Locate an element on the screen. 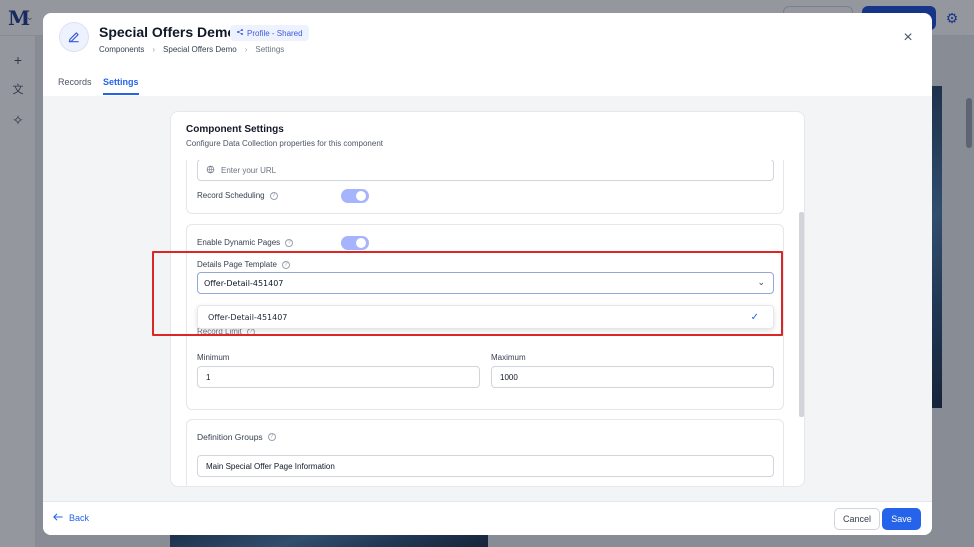 The width and height of the screenshot is (974, 547). badge-label: Profile - Shared is located at coordinates (275, 33).